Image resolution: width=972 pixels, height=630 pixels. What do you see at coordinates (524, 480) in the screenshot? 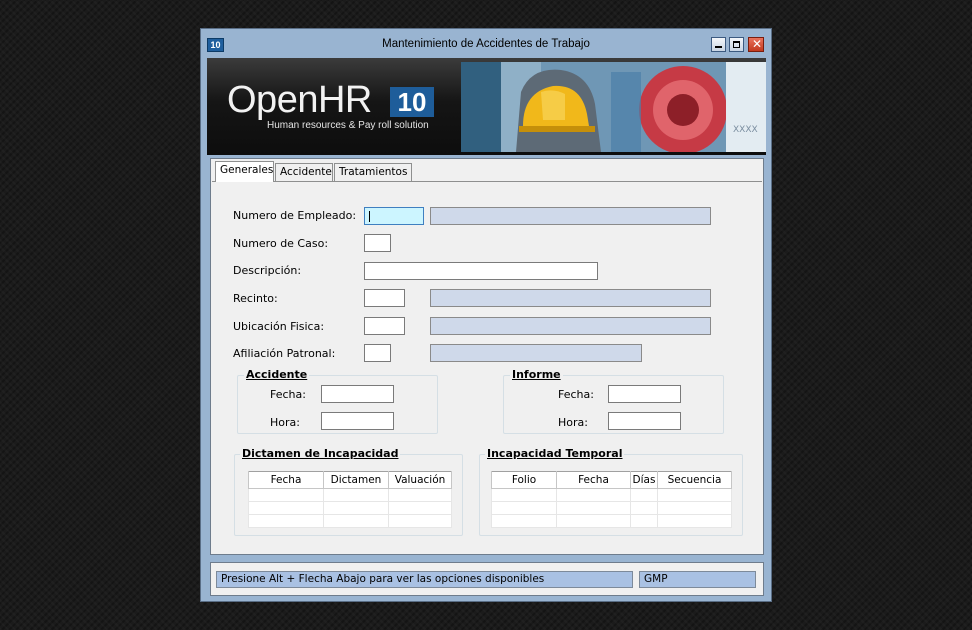
I see `column-header-folio: Folio` at bounding box center [524, 480].